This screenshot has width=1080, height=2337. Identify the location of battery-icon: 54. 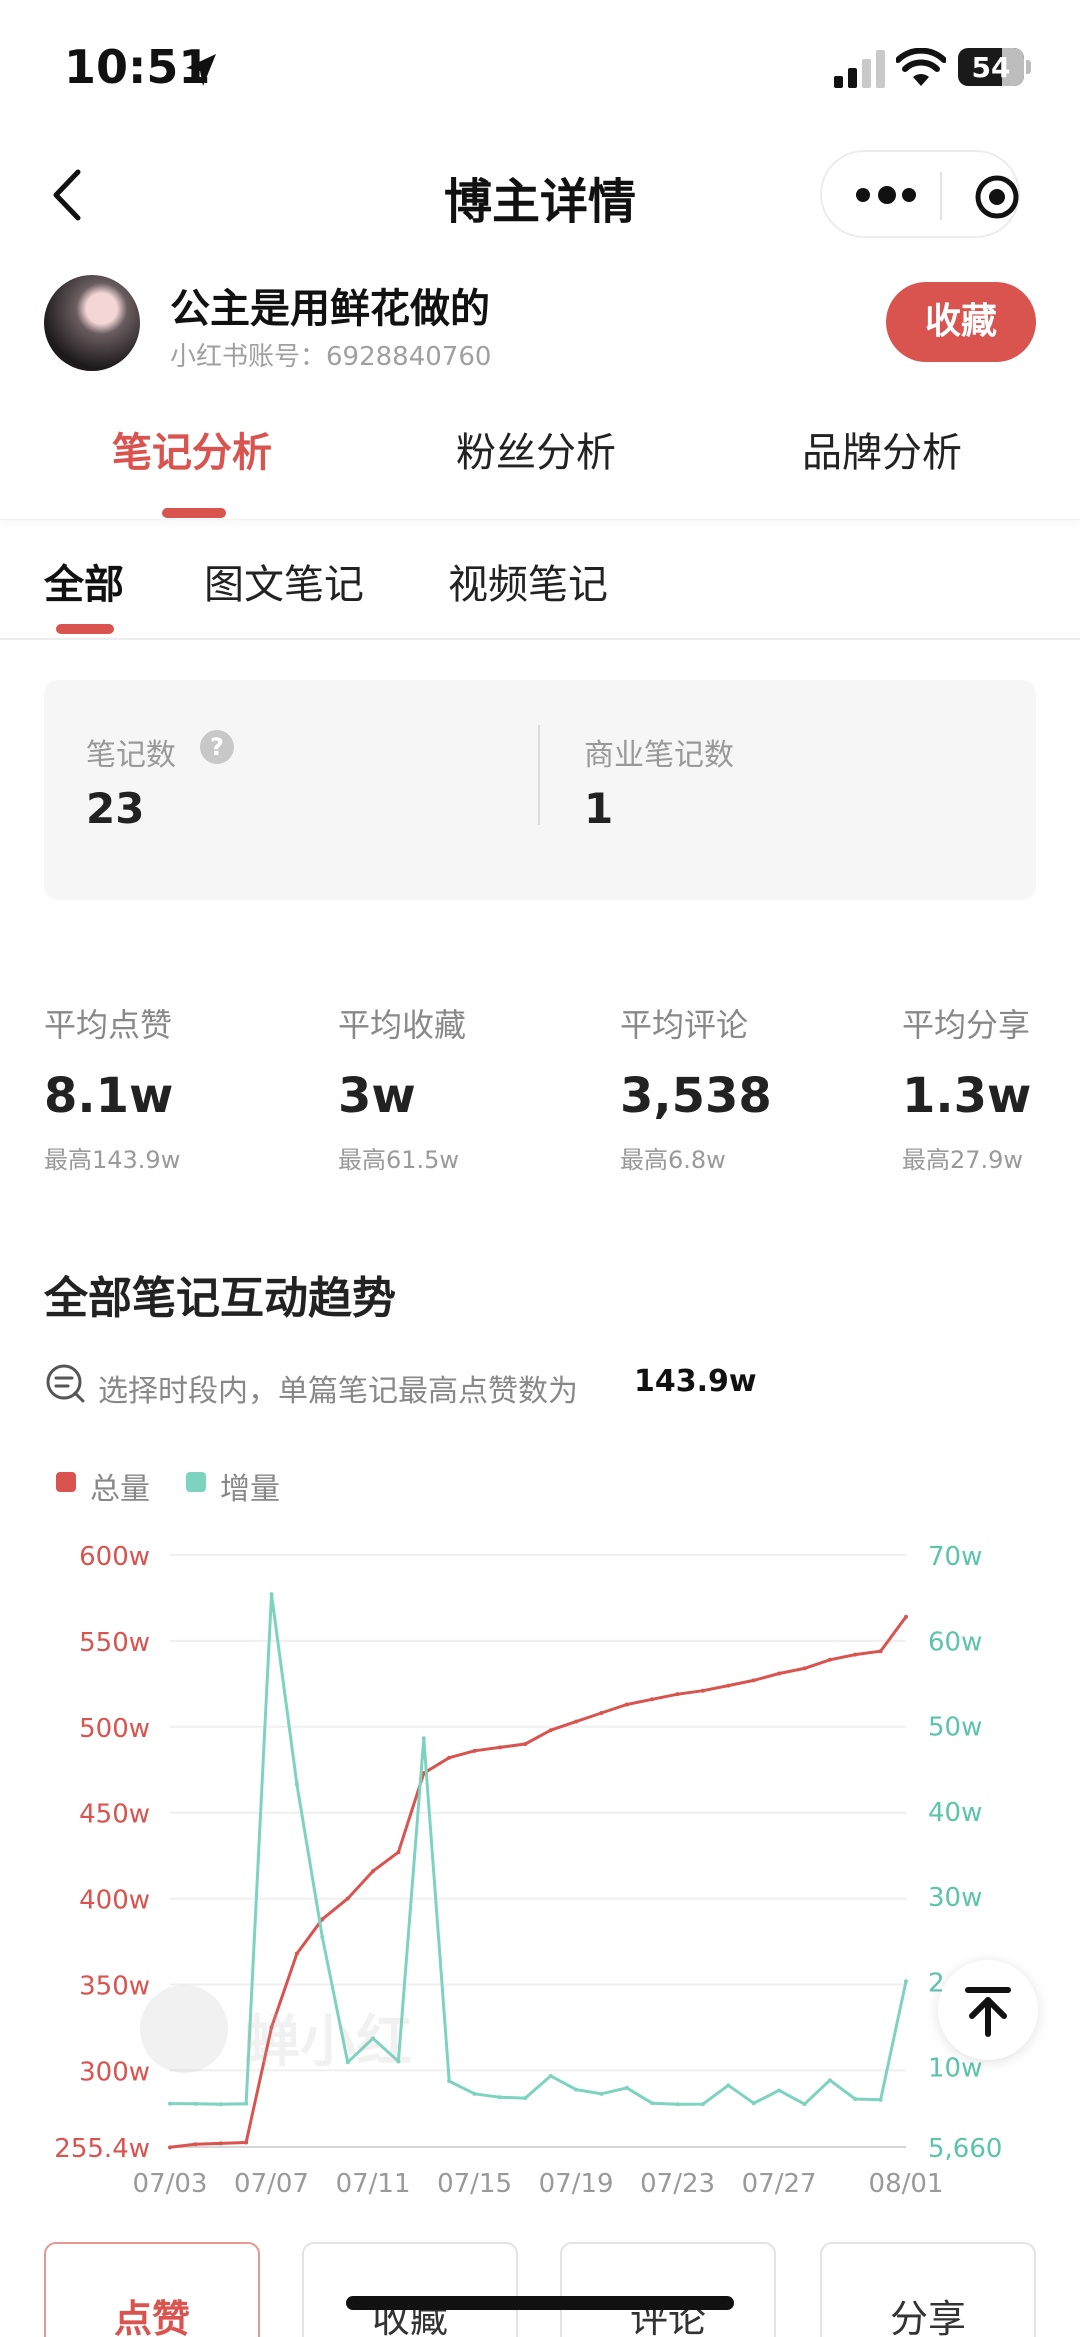
(991, 67).